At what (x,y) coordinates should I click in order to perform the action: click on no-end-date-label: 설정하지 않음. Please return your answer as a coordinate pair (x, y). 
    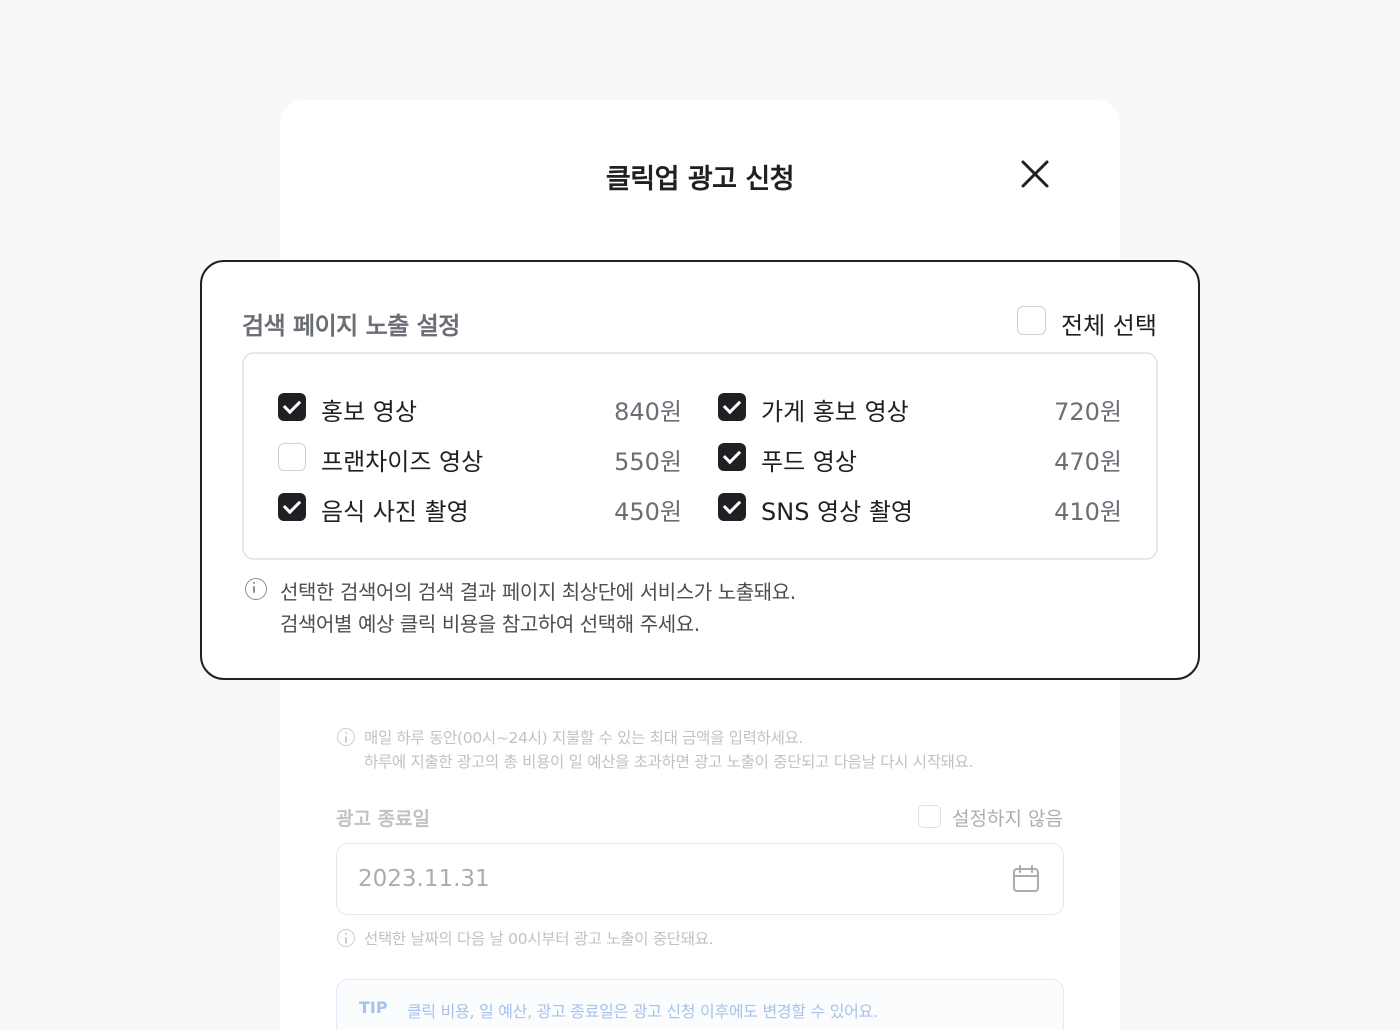
    Looking at the image, I should click on (1007, 817).